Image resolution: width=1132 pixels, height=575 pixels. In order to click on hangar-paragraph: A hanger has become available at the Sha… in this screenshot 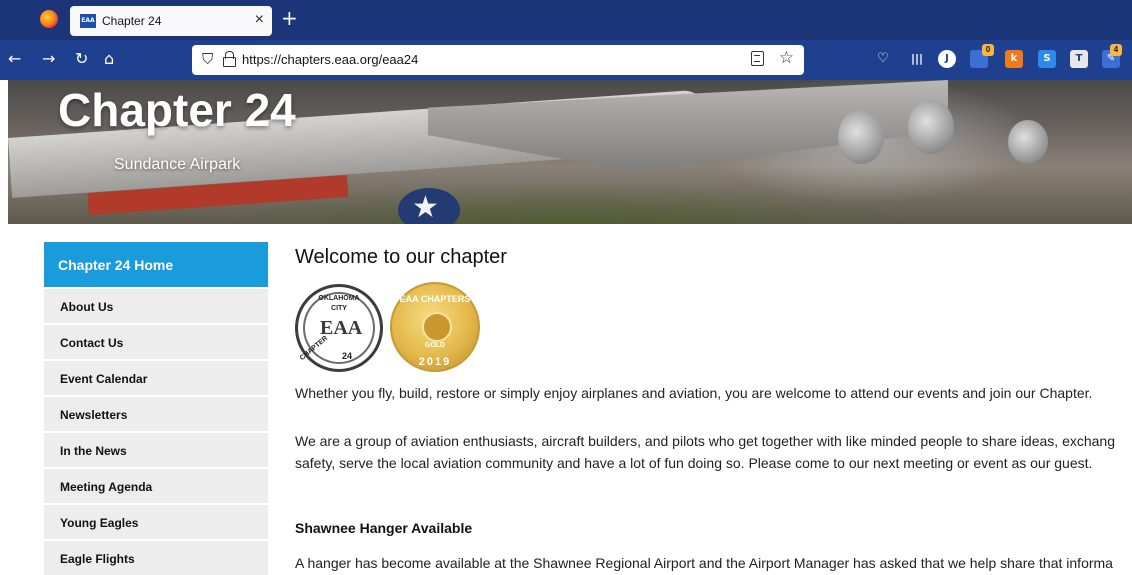, I will do `click(704, 563)`.